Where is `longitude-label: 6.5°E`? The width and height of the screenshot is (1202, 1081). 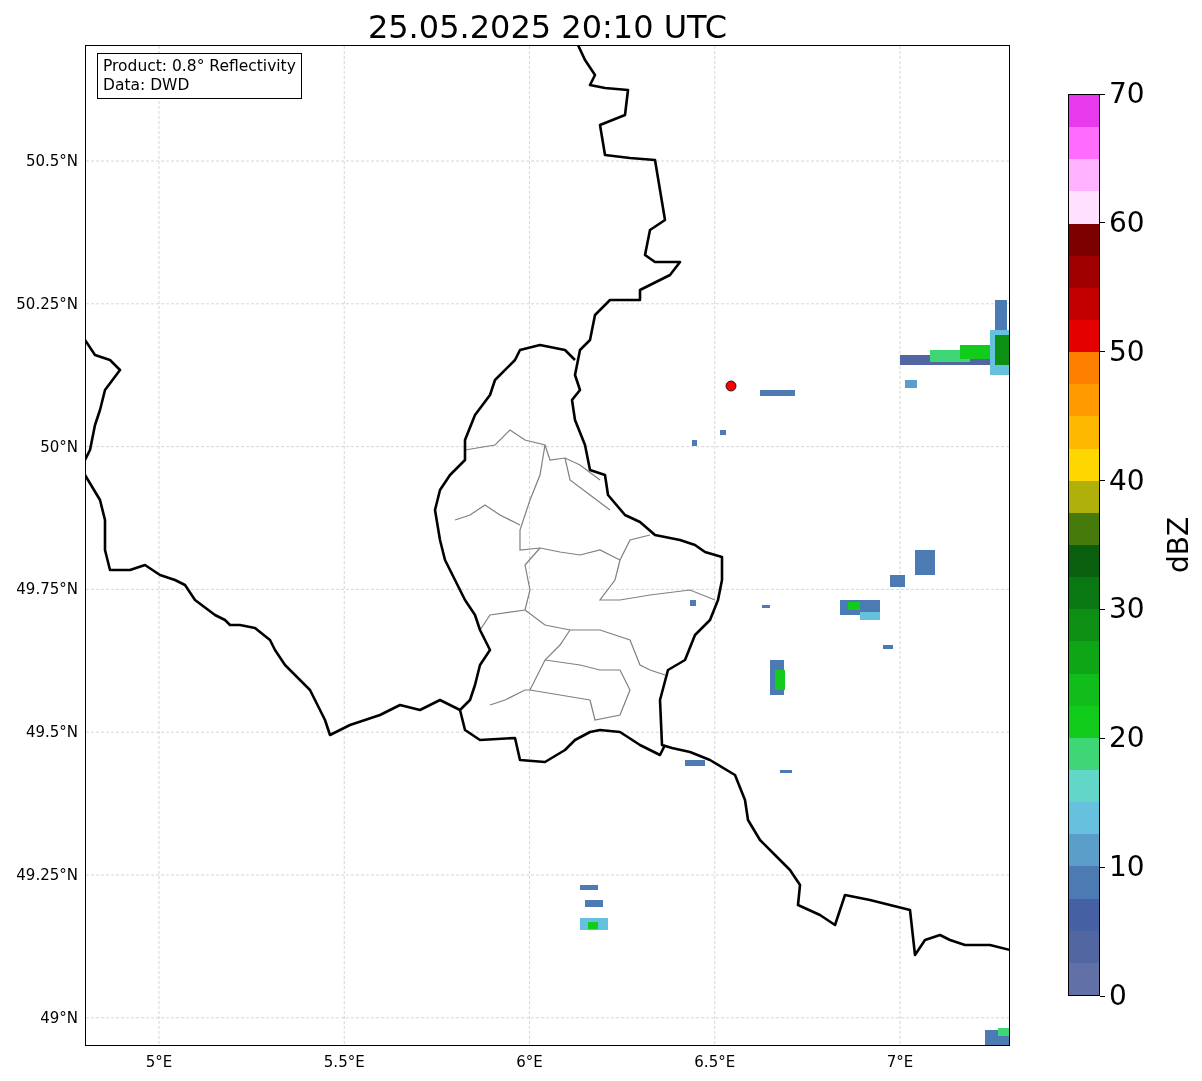 longitude-label: 6.5°E is located at coordinates (715, 1062).